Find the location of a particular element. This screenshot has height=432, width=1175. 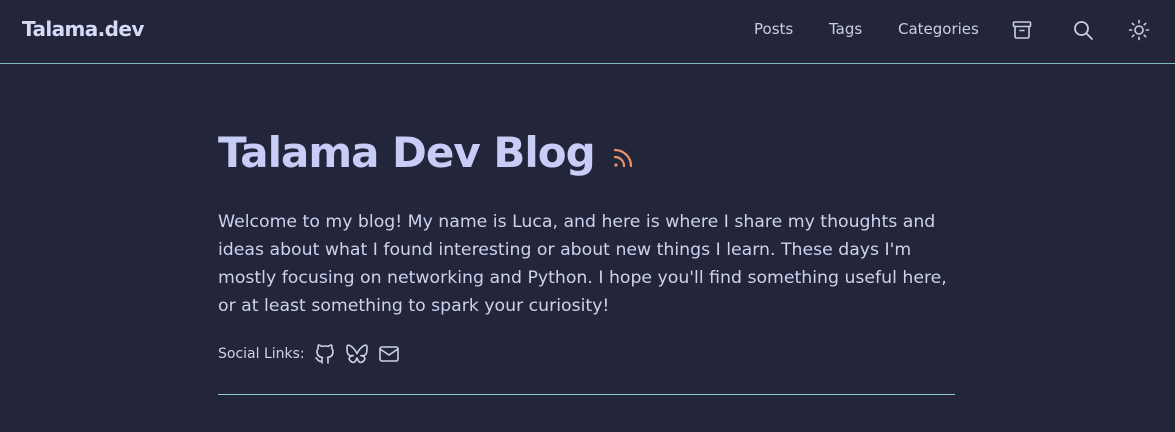

site-logo: Talama.dev is located at coordinates (83, 29).